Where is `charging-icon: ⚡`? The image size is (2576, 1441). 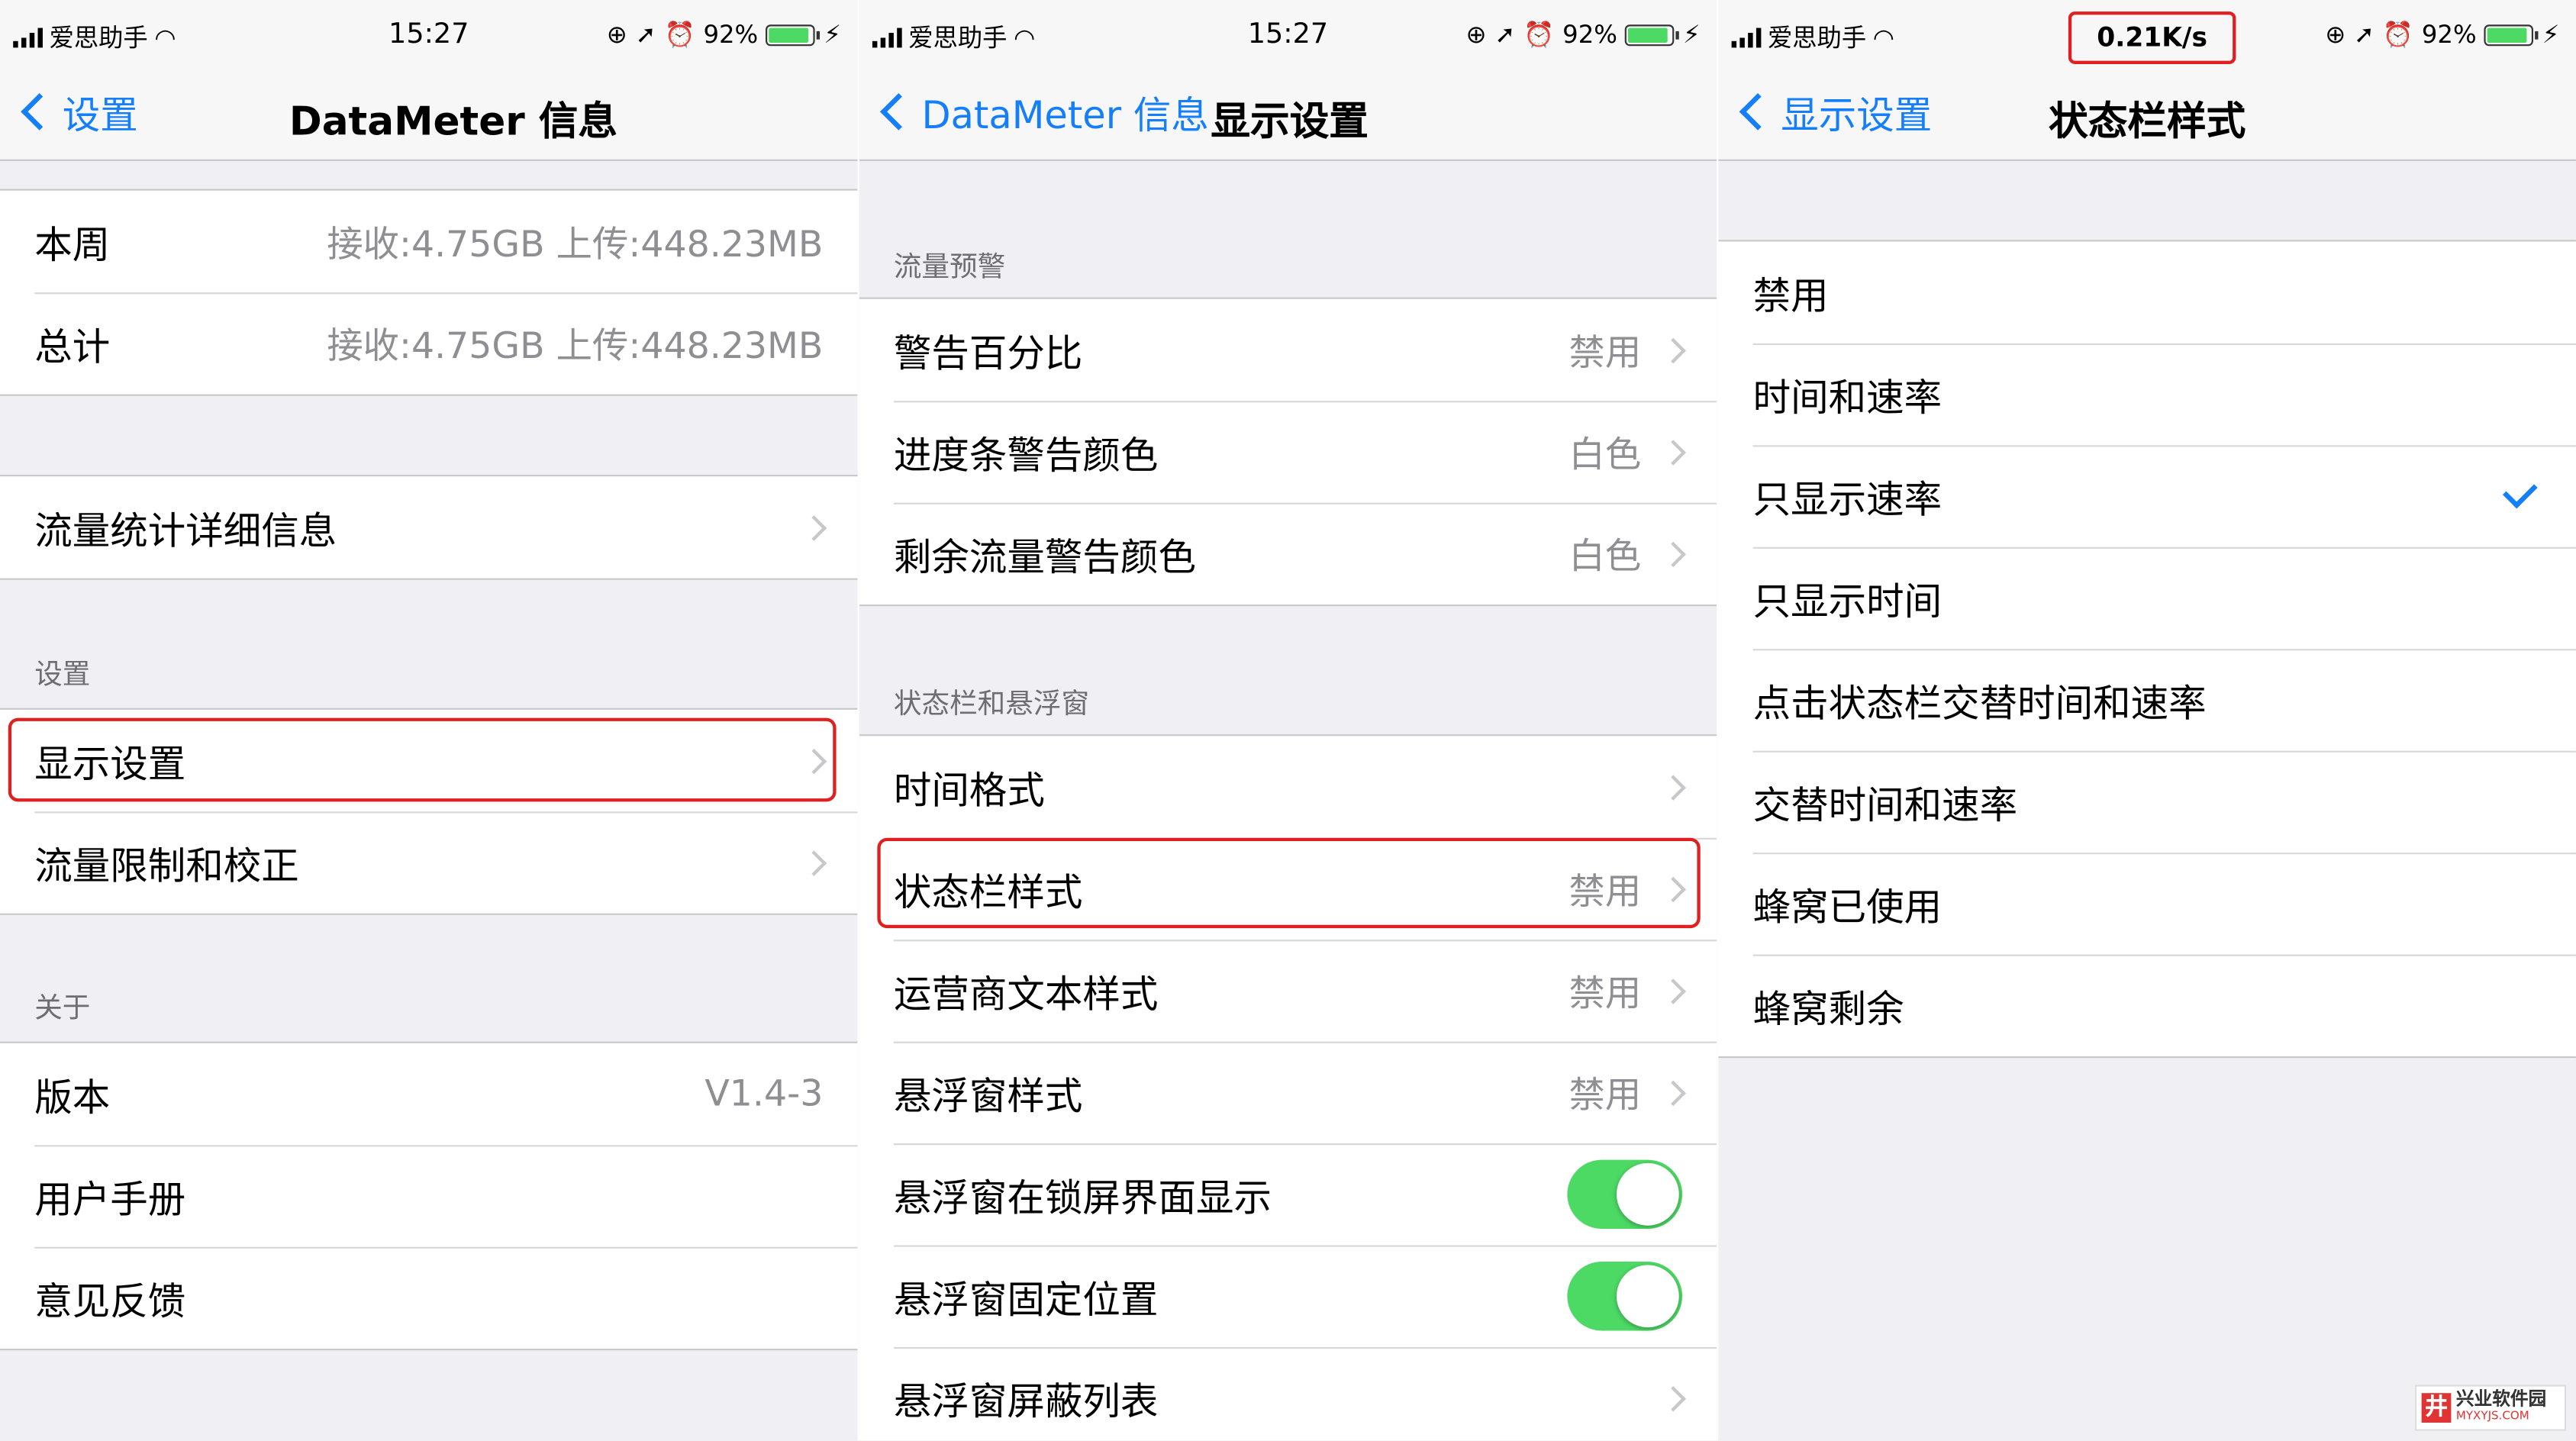
charging-icon: ⚡ is located at coordinates (1692, 34).